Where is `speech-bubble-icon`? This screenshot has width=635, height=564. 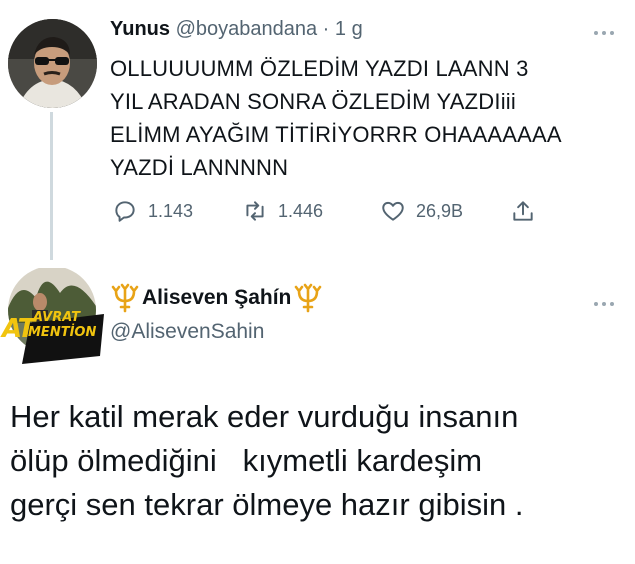
speech-bubble-icon is located at coordinates (125, 211).